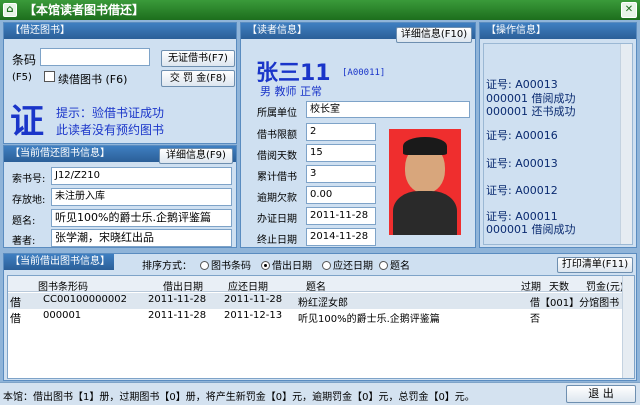 This screenshot has width=640, height=405. Describe the element at coordinates (277, 113) in the screenshot. I see `reader-unit-label: 所属单位` at that location.